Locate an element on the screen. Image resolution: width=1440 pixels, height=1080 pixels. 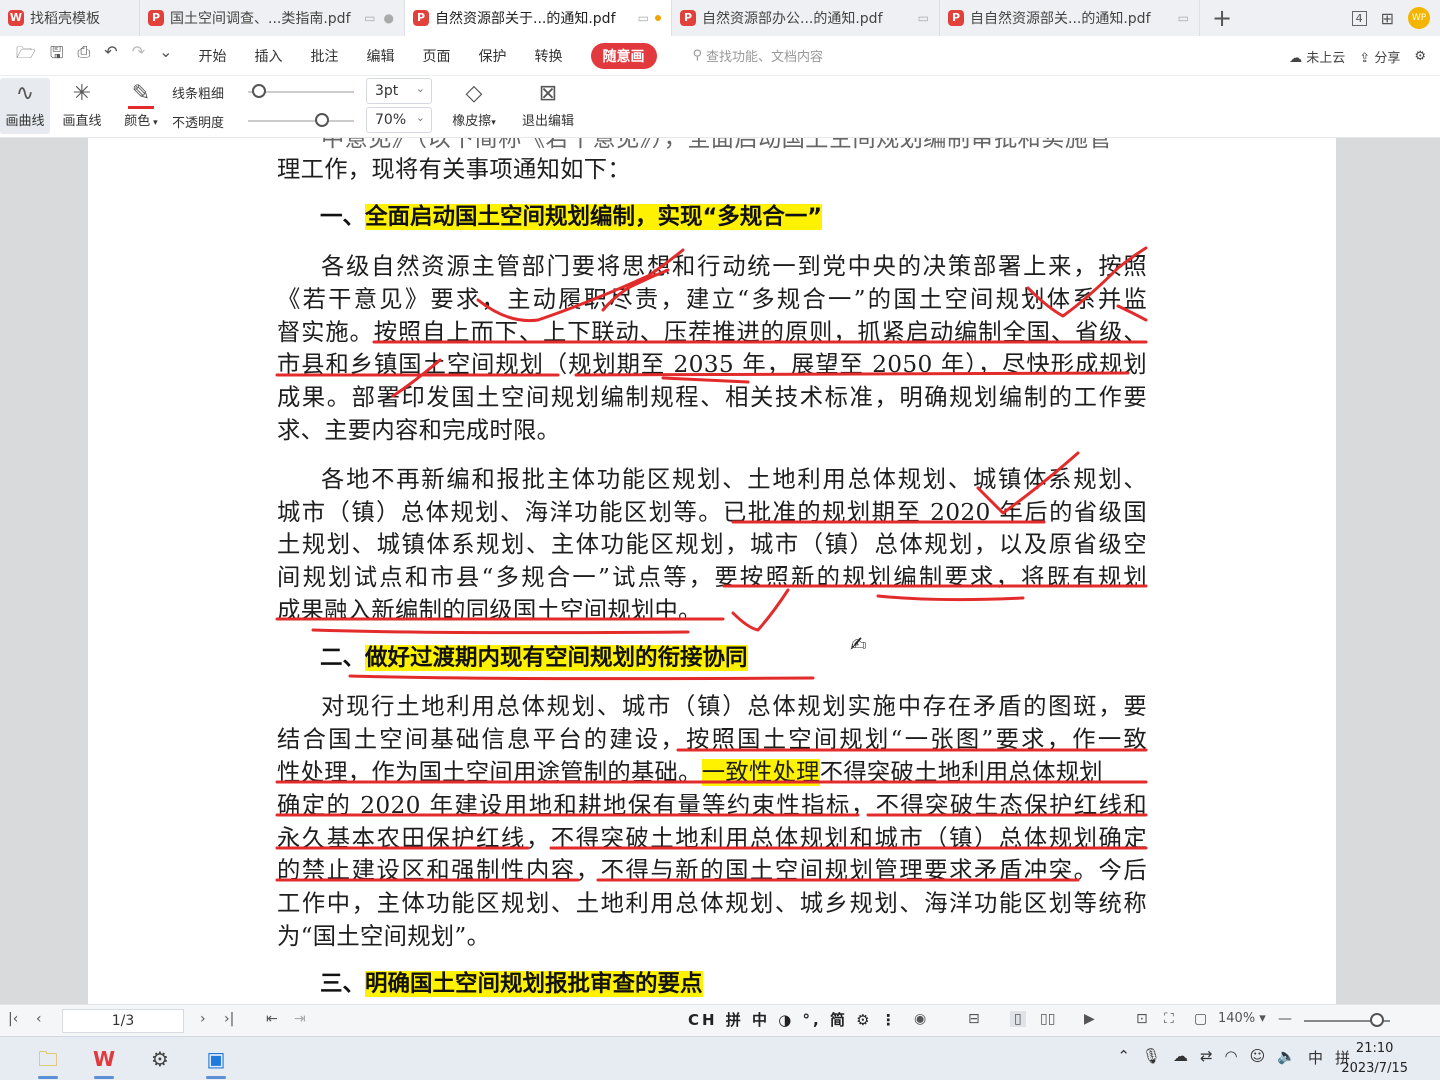
first-page-icon: |‹ is located at coordinates (13, 1019).